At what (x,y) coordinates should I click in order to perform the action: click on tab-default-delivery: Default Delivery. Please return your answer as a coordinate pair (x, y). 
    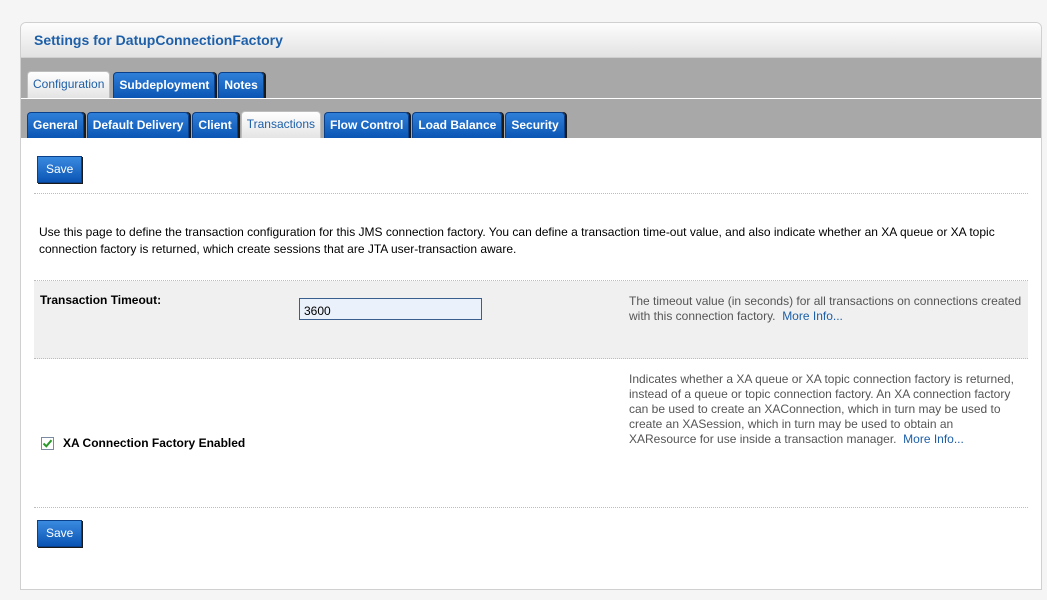
    Looking at the image, I should click on (138, 125).